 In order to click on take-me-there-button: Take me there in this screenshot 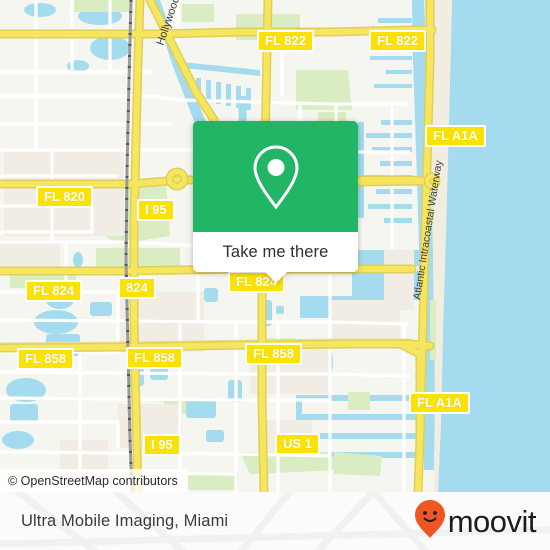, I will do `click(275, 252)`.